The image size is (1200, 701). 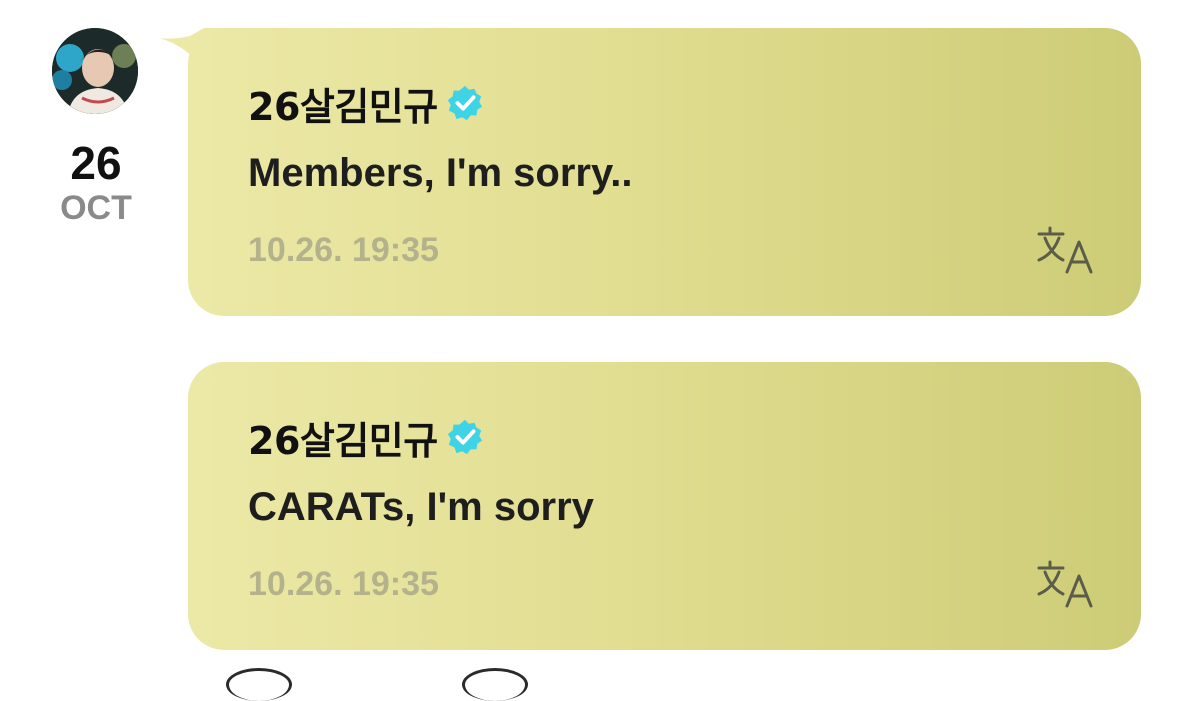 What do you see at coordinates (96, 208) in the screenshot?
I see `date-month: OCT` at bounding box center [96, 208].